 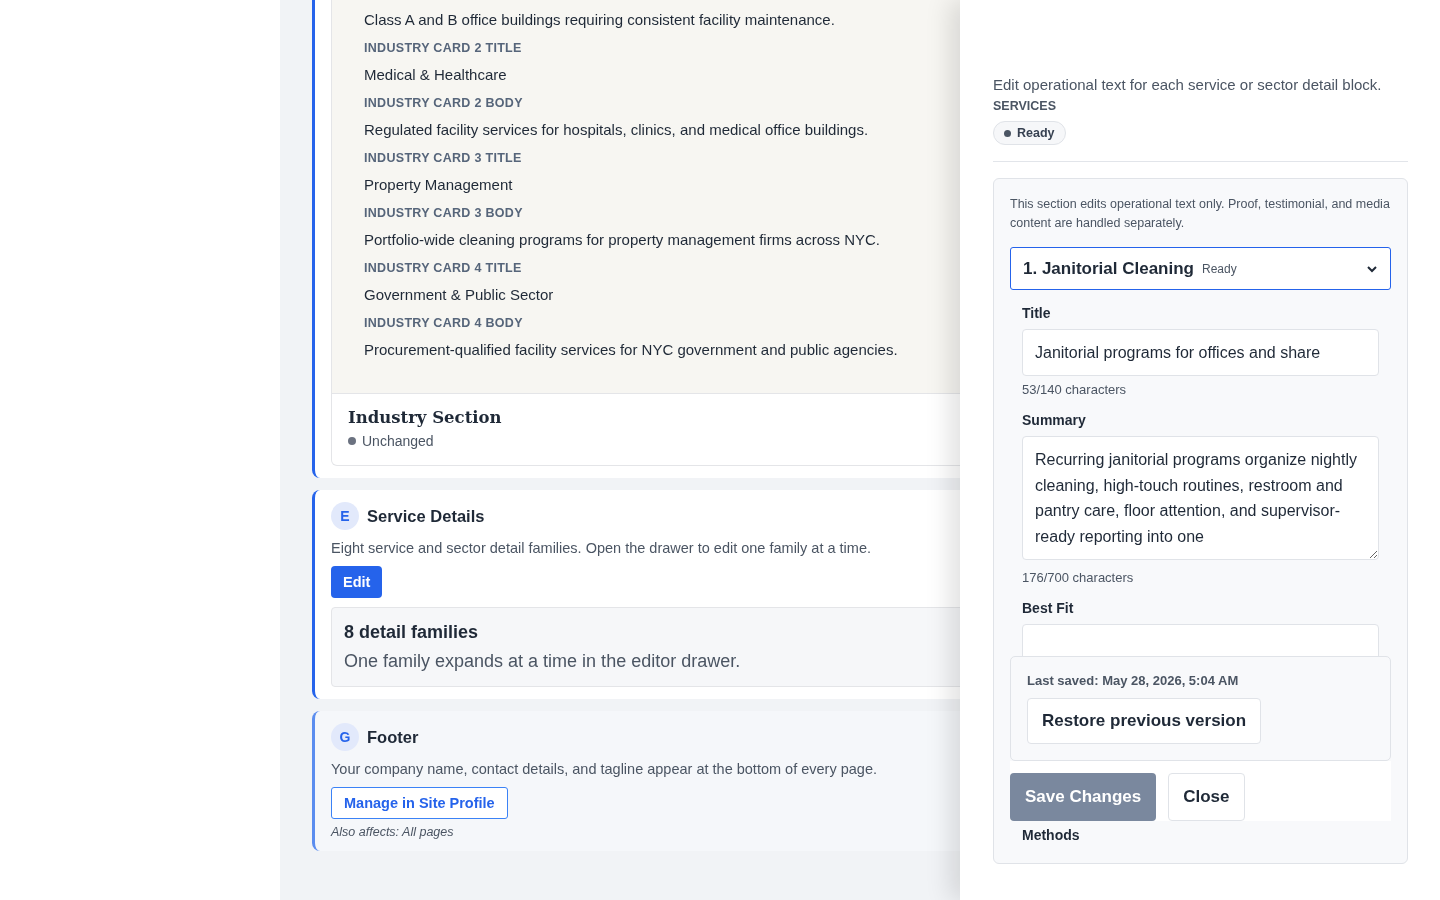 I want to click on field-value: Regulated facility services for hospitals, clinics, and medical office buildings., so click(x=617, y=130).